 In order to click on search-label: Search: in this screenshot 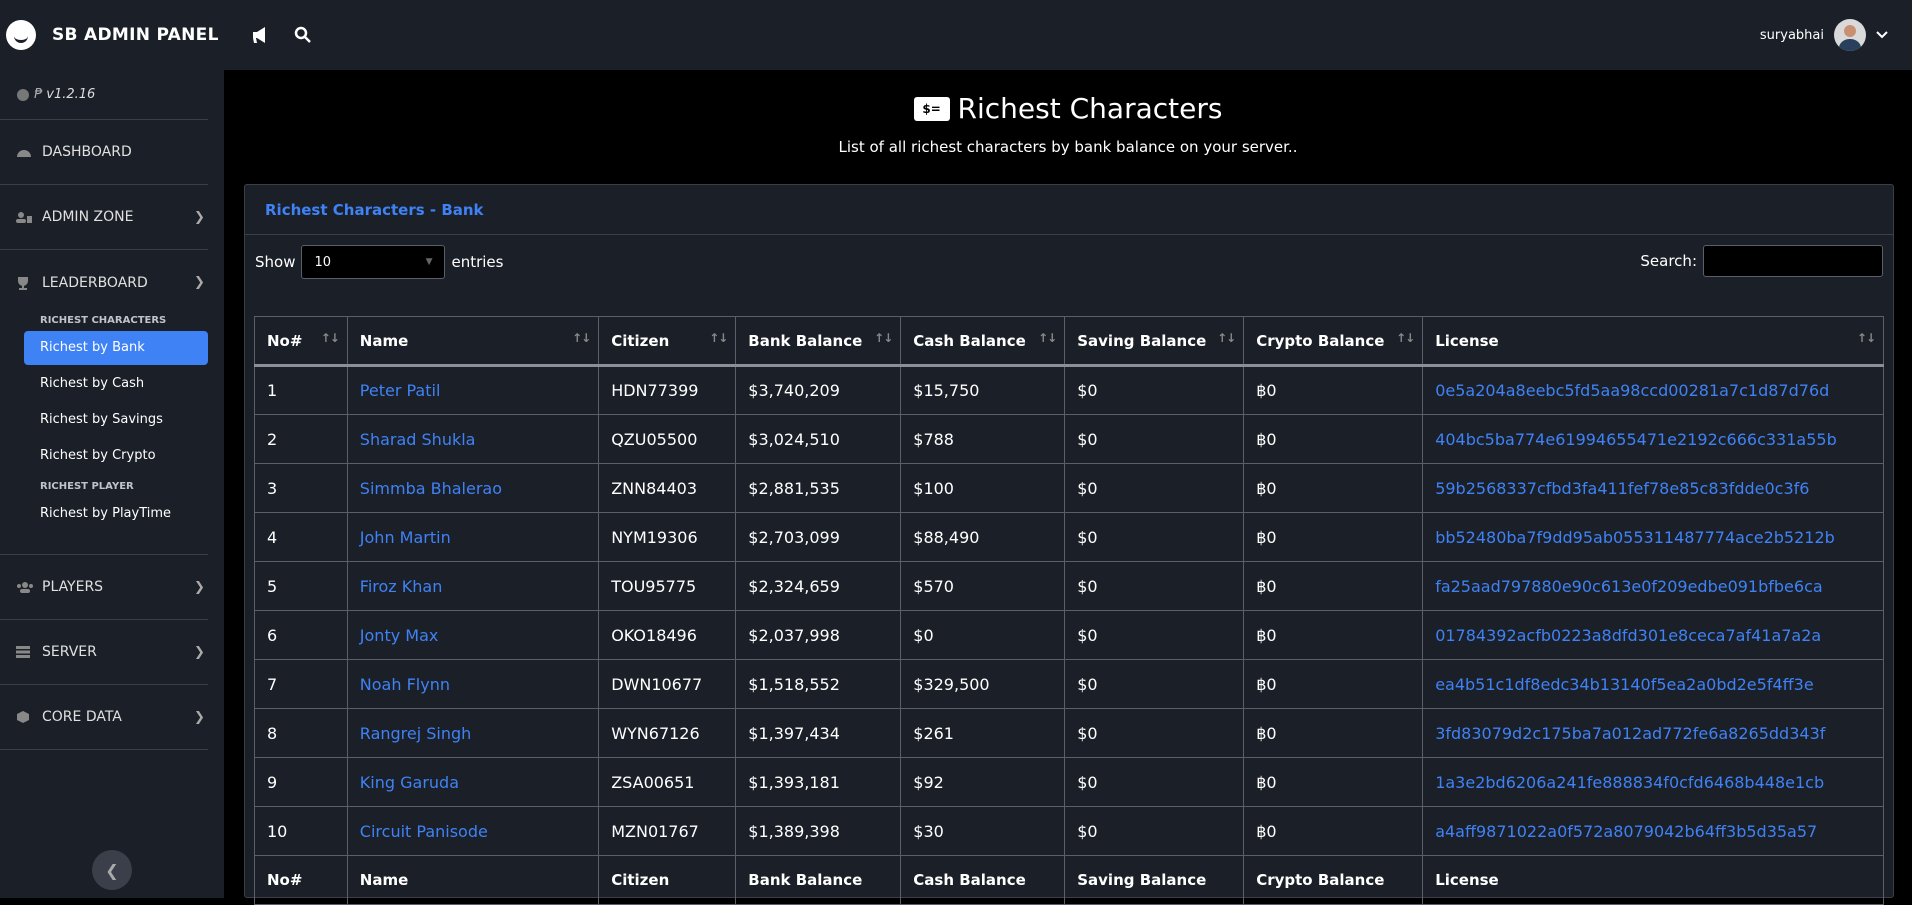, I will do `click(1668, 261)`.